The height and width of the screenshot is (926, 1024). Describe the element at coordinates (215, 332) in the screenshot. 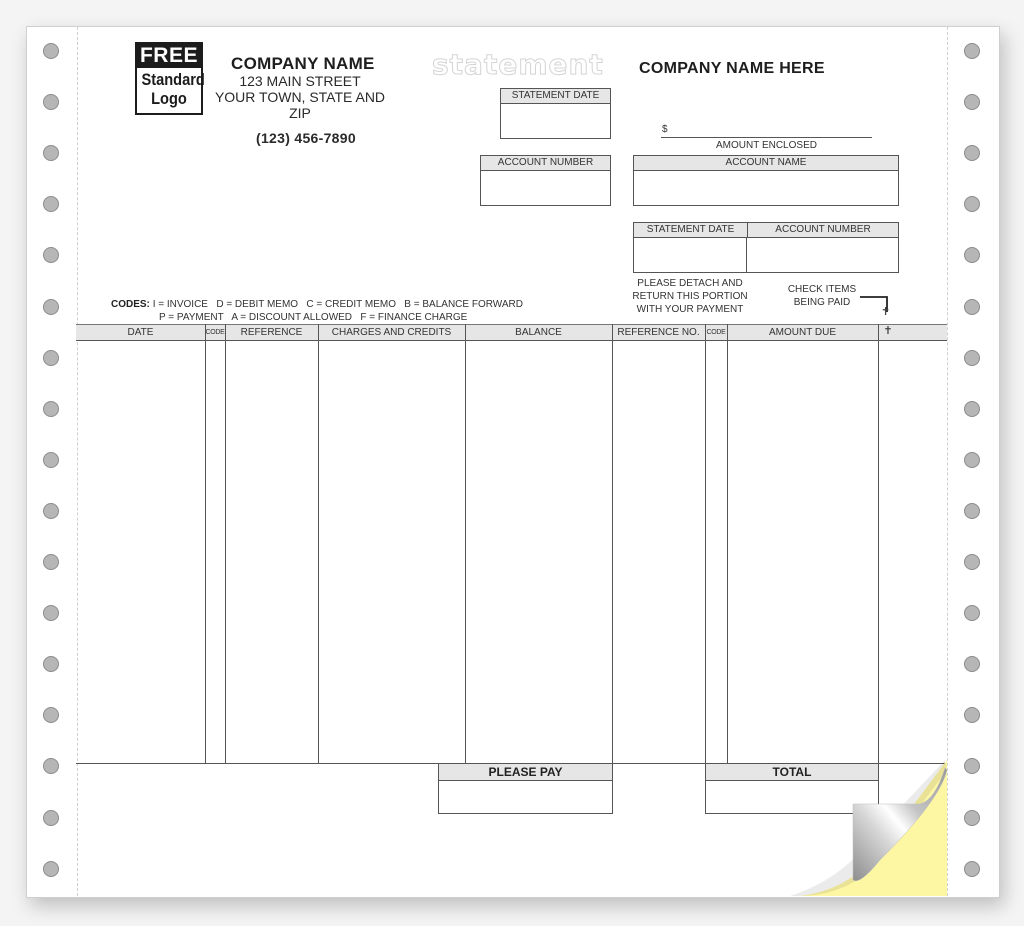

I see `col-code: CODE` at that location.